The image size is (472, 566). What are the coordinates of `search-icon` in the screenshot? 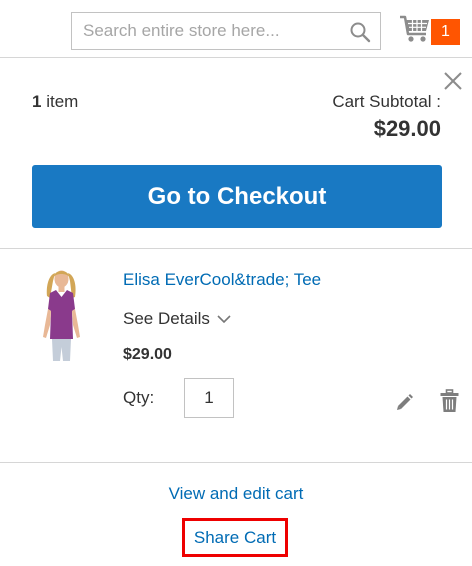 It's located at (360, 32).